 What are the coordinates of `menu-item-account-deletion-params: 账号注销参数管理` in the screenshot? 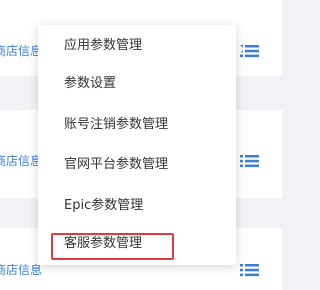 It's located at (116, 125).